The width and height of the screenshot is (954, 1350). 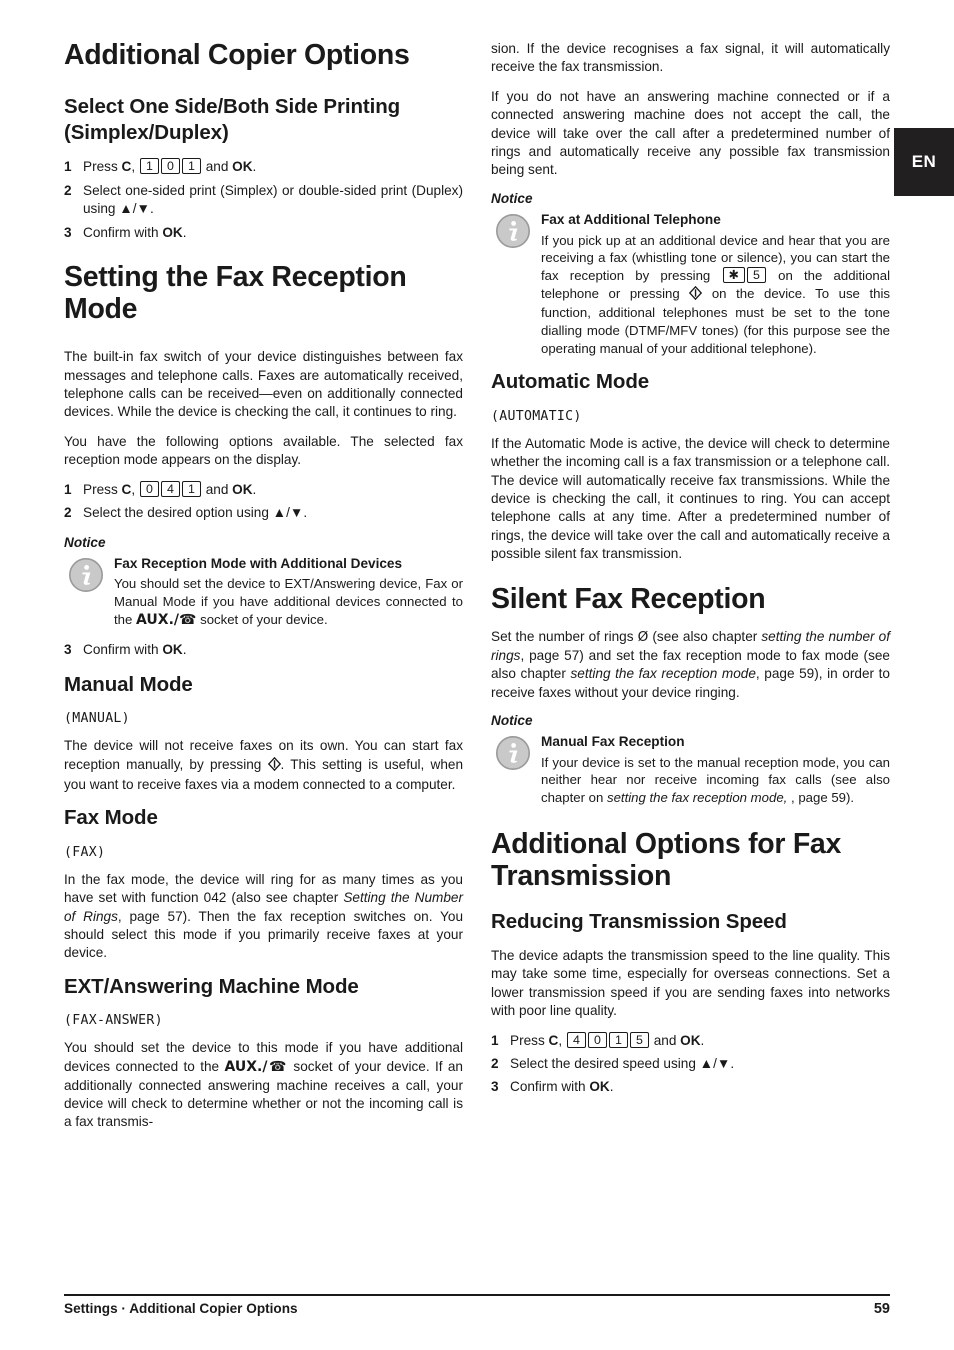 I want to click on heading-additional-options-fax-transmission: Additional Options for Fax Transmission, so click(x=666, y=859).